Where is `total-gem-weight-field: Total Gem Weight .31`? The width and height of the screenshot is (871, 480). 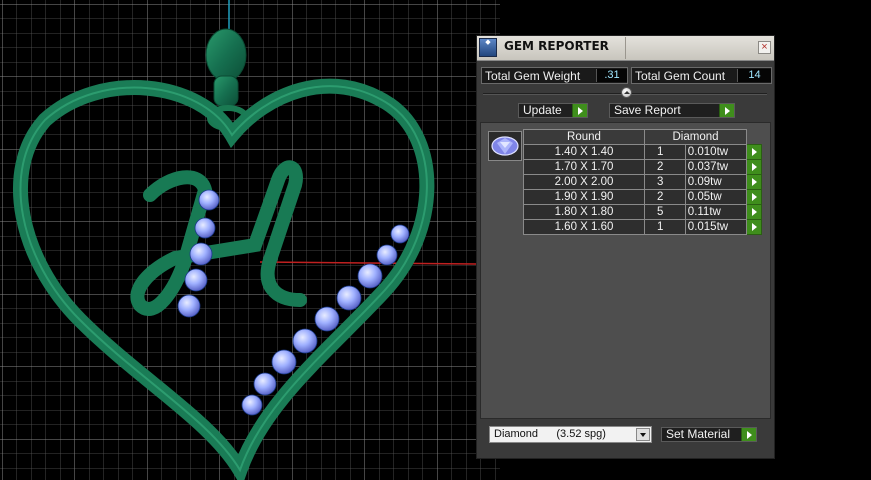 total-gem-weight-field: Total Gem Weight .31 is located at coordinates (554, 75).